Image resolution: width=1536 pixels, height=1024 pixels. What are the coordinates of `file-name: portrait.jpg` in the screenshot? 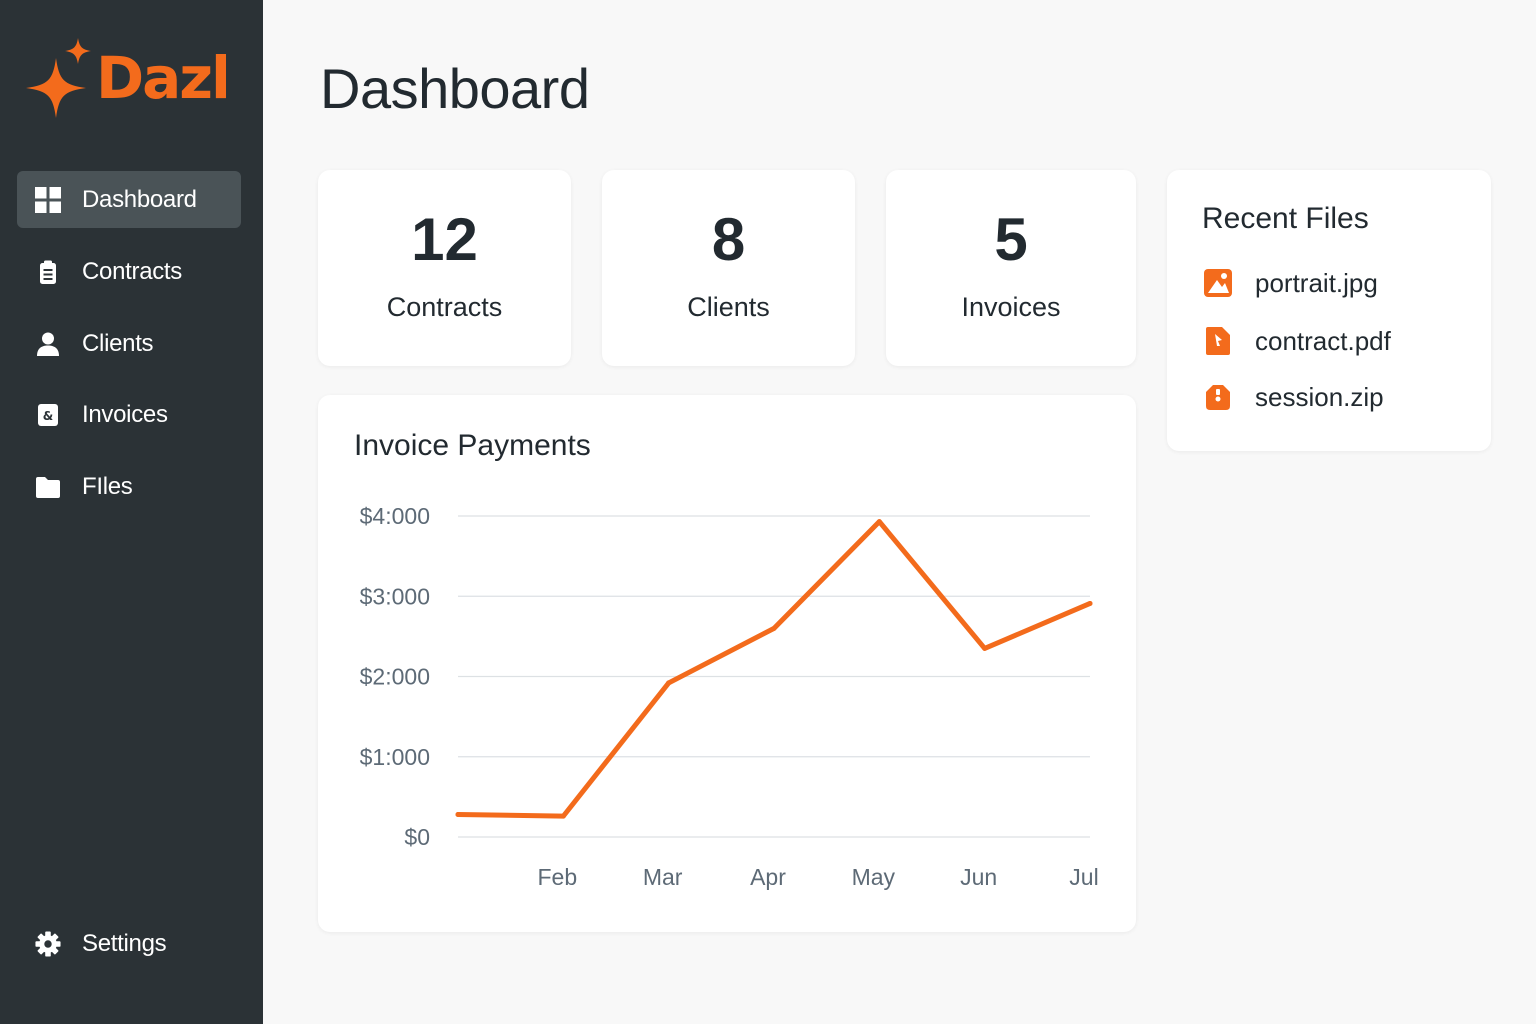 It's located at (1316, 282).